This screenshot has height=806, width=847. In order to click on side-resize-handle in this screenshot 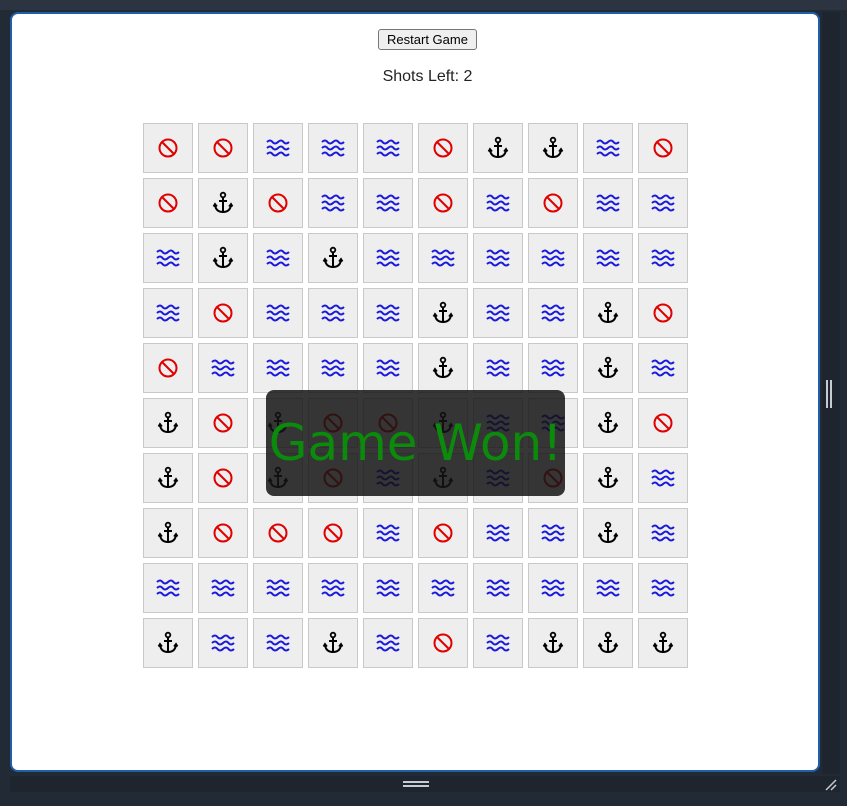, I will do `click(829, 394)`.